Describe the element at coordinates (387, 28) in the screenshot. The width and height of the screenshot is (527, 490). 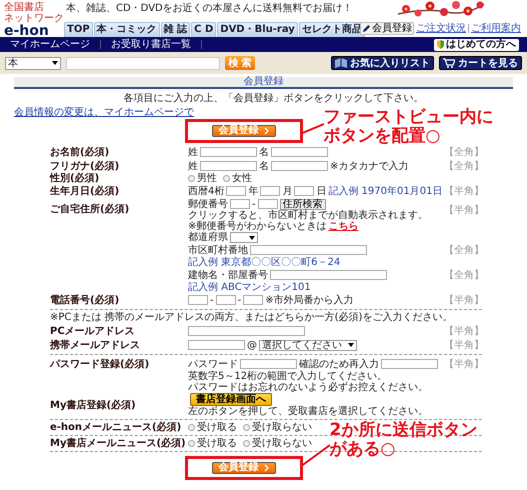
I see `register-button: 会員登録` at that location.